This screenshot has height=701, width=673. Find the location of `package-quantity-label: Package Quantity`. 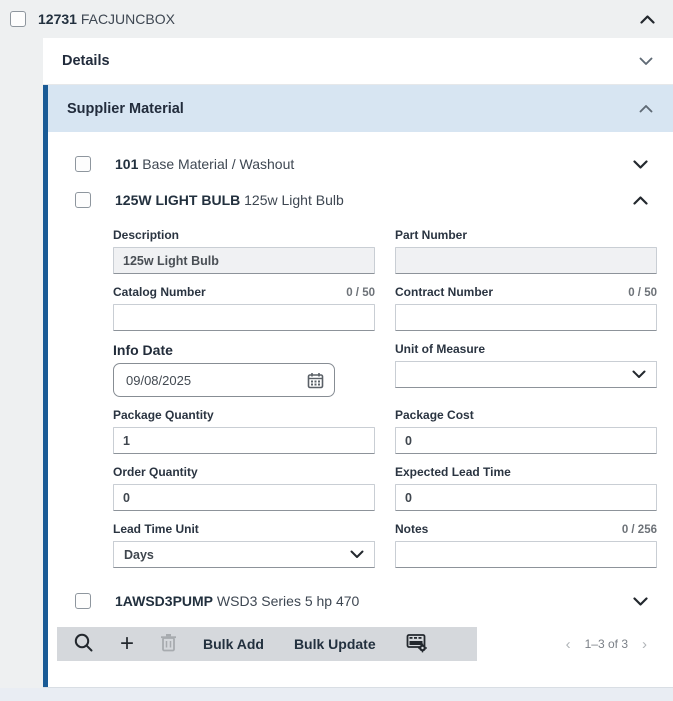

package-quantity-label: Package Quantity is located at coordinates (163, 415).